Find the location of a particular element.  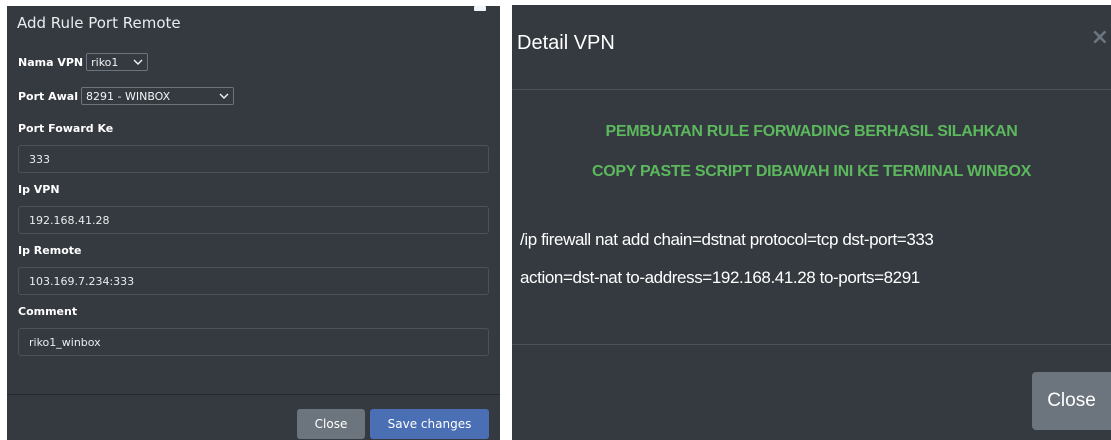

port-awal-row: Port Awal 8291 - WINBOX is located at coordinates (254, 96).